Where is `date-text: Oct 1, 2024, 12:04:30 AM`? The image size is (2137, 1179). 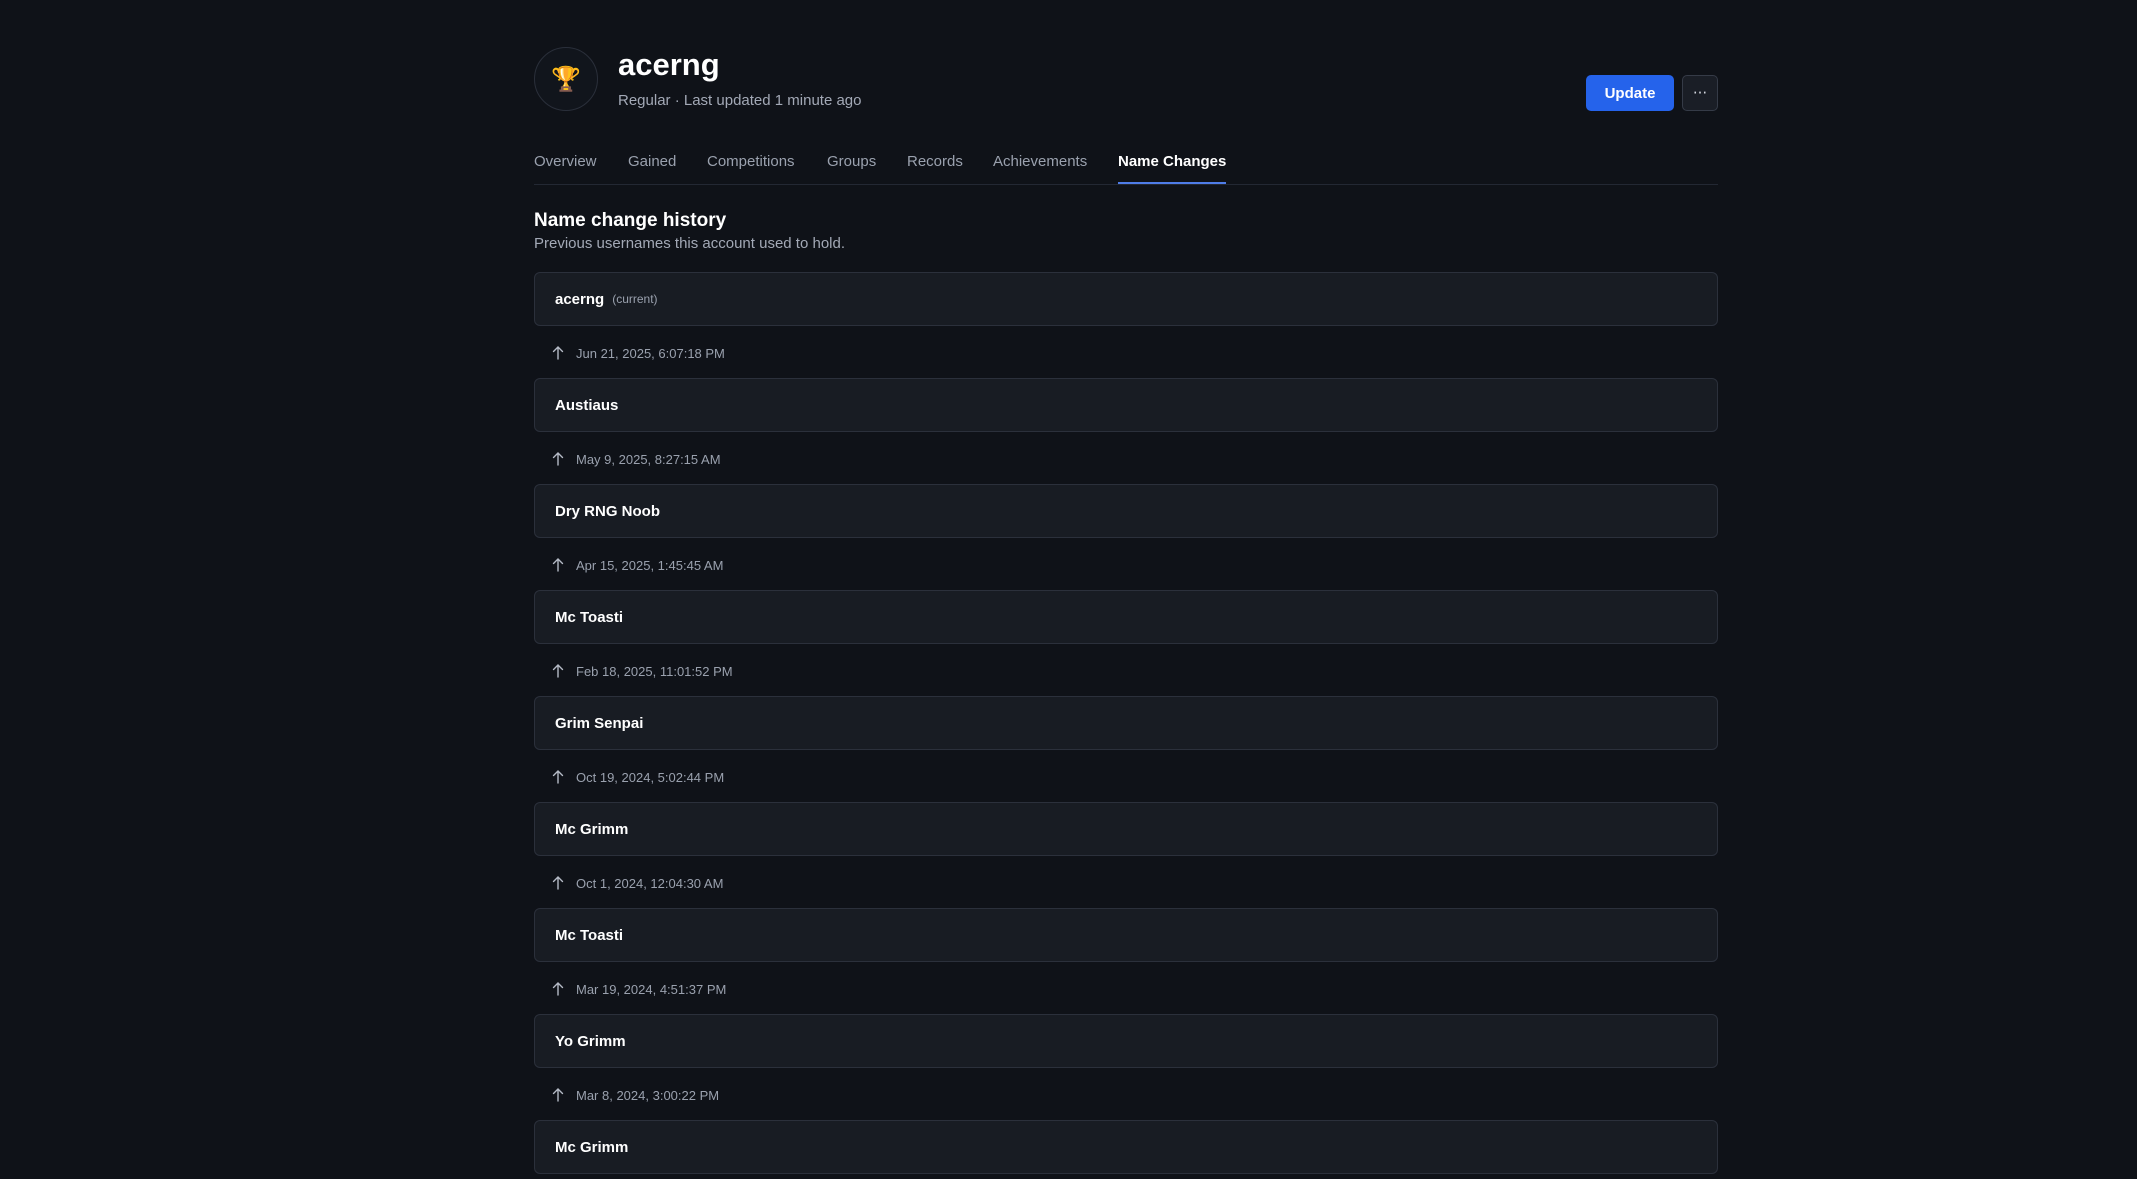
date-text: Oct 1, 2024, 12:04:30 AM is located at coordinates (650, 883).